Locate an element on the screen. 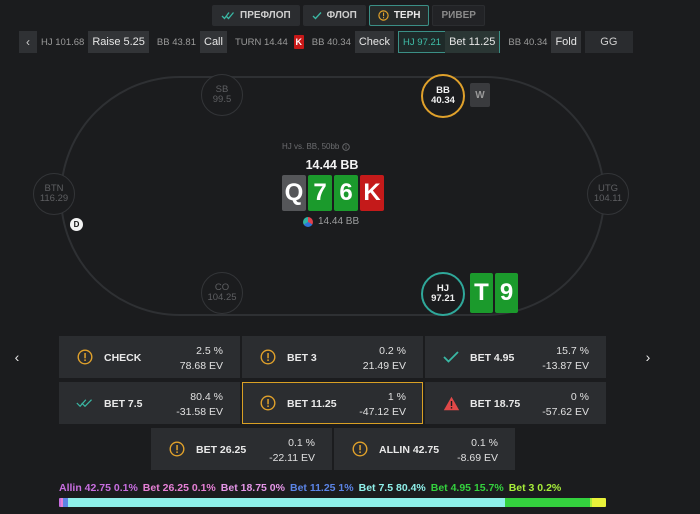 The height and width of the screenshot is (514, 700). seat-co: CO 104.25 is located at coordinates (222, 293).